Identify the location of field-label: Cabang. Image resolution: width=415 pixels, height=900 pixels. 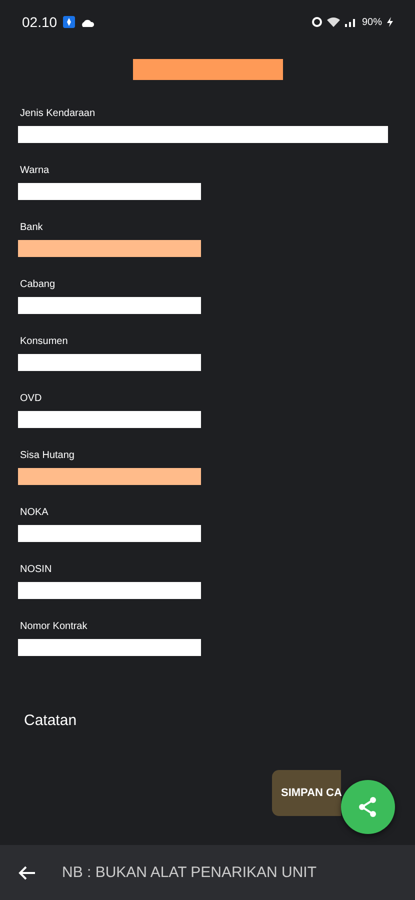
(37, 285).